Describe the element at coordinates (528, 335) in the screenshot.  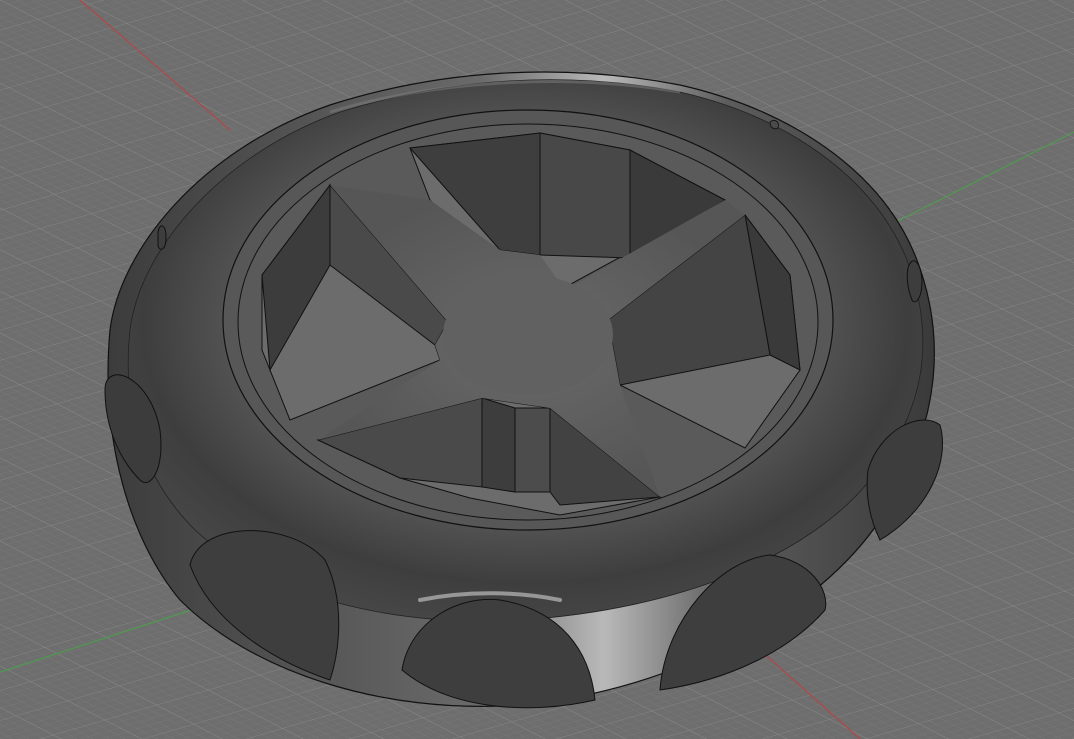
I see `center-hub` at that location.